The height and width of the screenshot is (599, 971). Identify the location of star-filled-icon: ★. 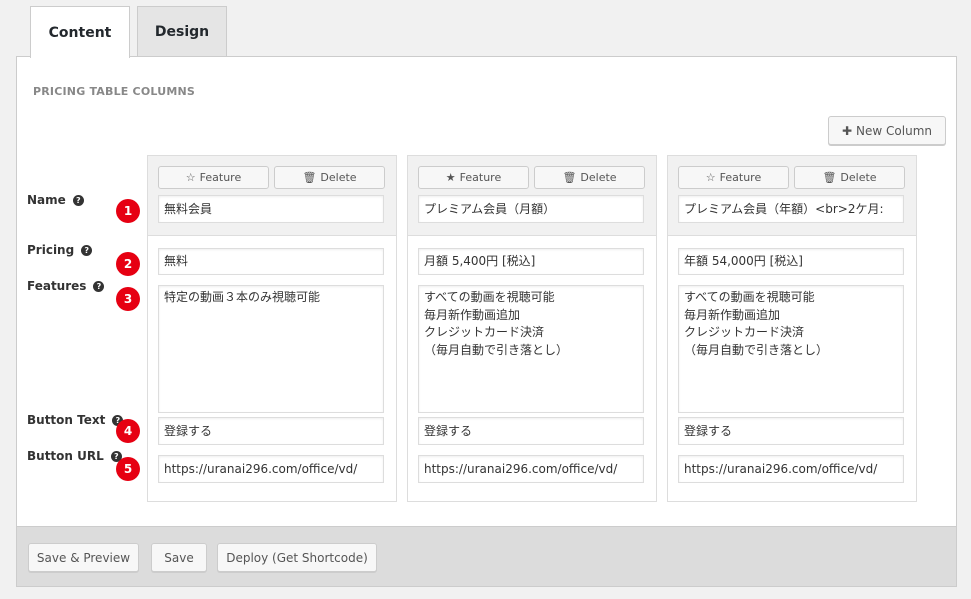
(450, 177).